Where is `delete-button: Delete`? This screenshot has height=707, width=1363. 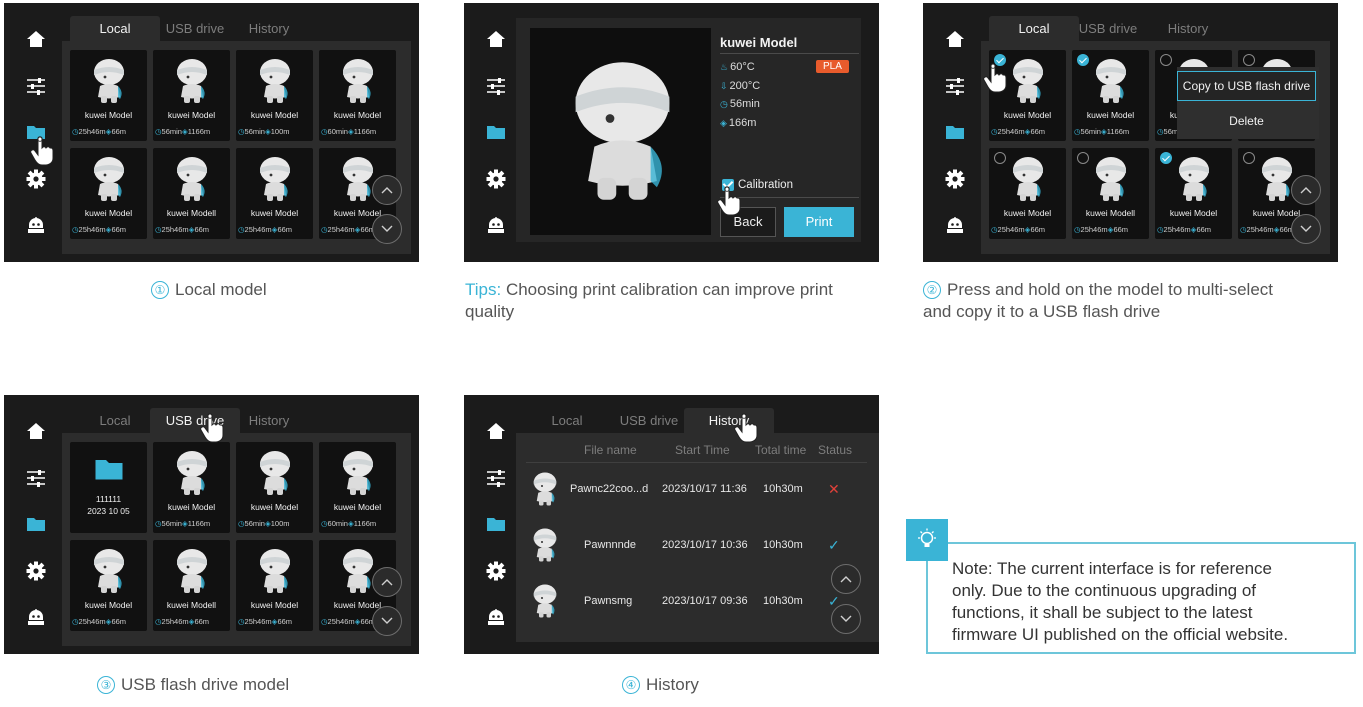 delete-button: Delete is located at coordinates (1246, 121).